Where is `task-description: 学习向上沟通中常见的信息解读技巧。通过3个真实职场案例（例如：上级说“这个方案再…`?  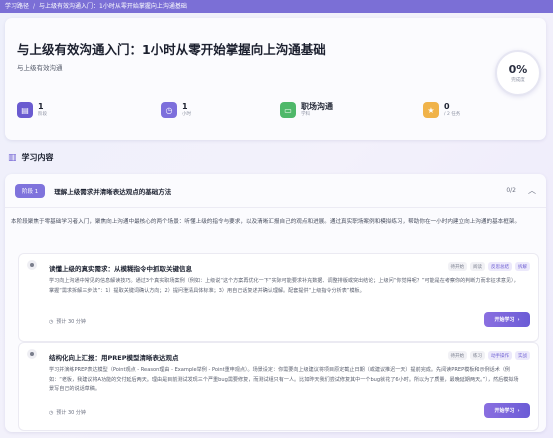
task-description: 学习向上沟通中常见的信息解读技巧。通过3个真实职场案例（例如：上级说“这个方案再… is located at coordinates (284, 286).